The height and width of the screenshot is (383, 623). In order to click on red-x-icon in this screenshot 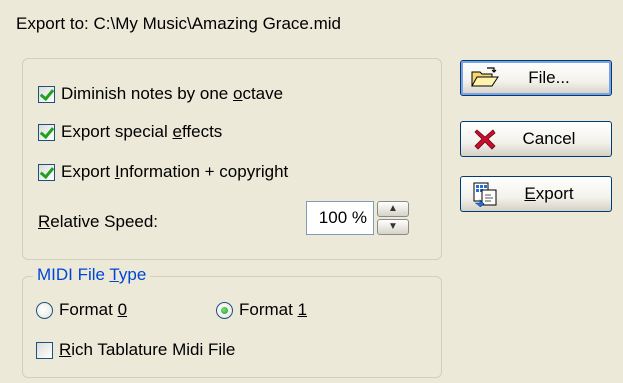, I will do `click(485, 139)`.